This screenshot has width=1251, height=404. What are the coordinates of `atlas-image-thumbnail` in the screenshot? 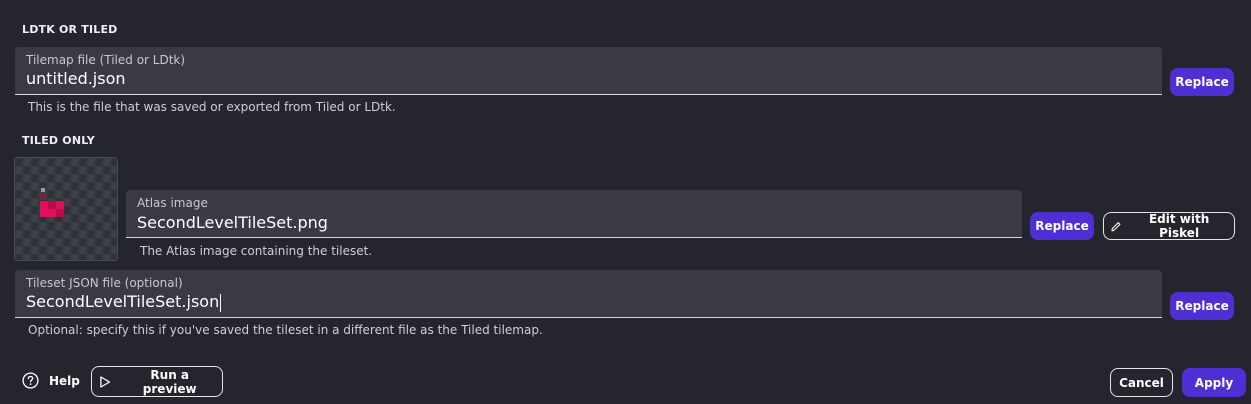 It's located at (66, 209).